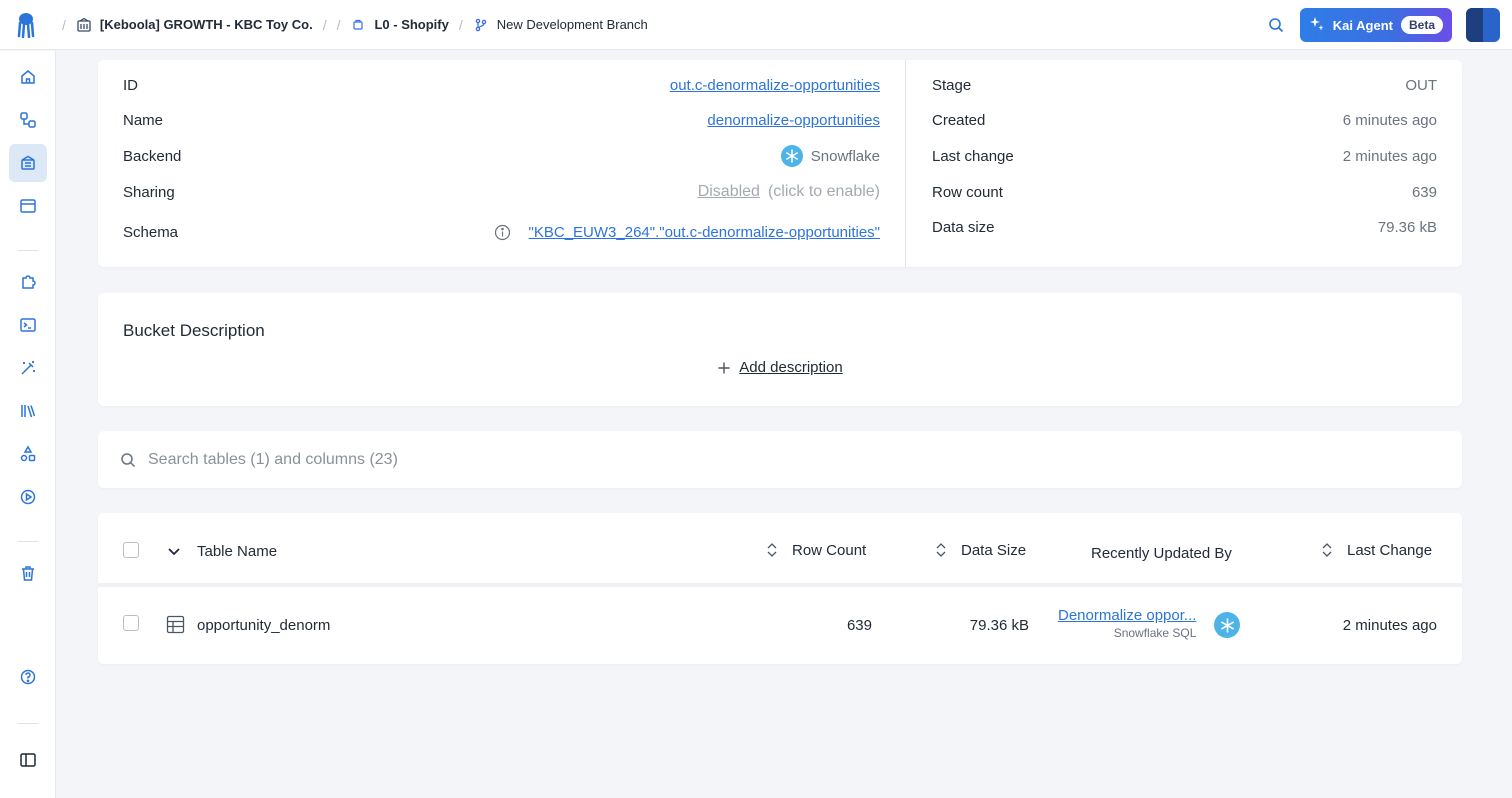 The image size is (1512, 798). I want to click on transformations-icon, so click(28, 325).